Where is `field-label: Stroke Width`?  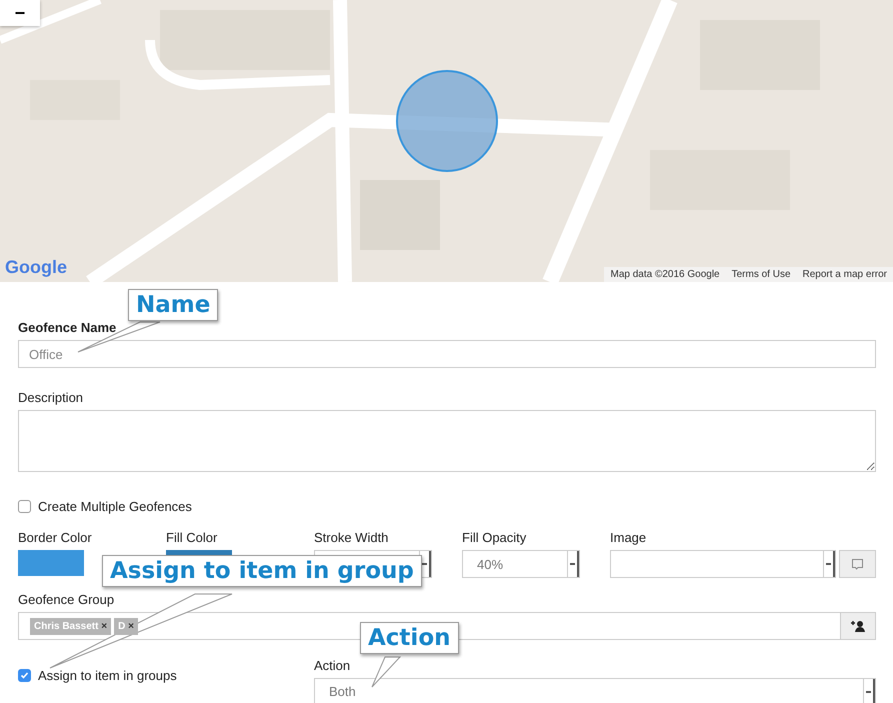 field-label: Stroke Width is located at coordinates (352, 537).